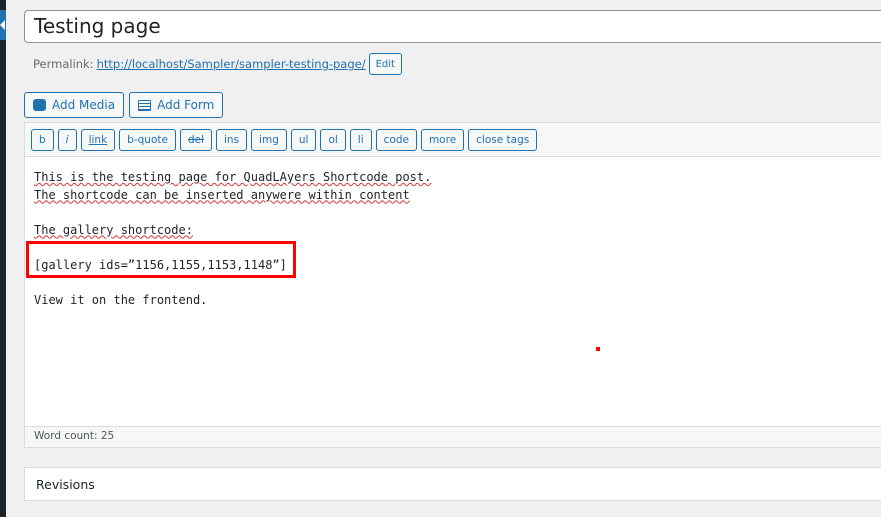 The height and width of the screenshot is (517, 881). What do you see at coordinates (269, 140) in the screenshot?
I see `toolbar-button-img: img` at bounding box center [269, 140].